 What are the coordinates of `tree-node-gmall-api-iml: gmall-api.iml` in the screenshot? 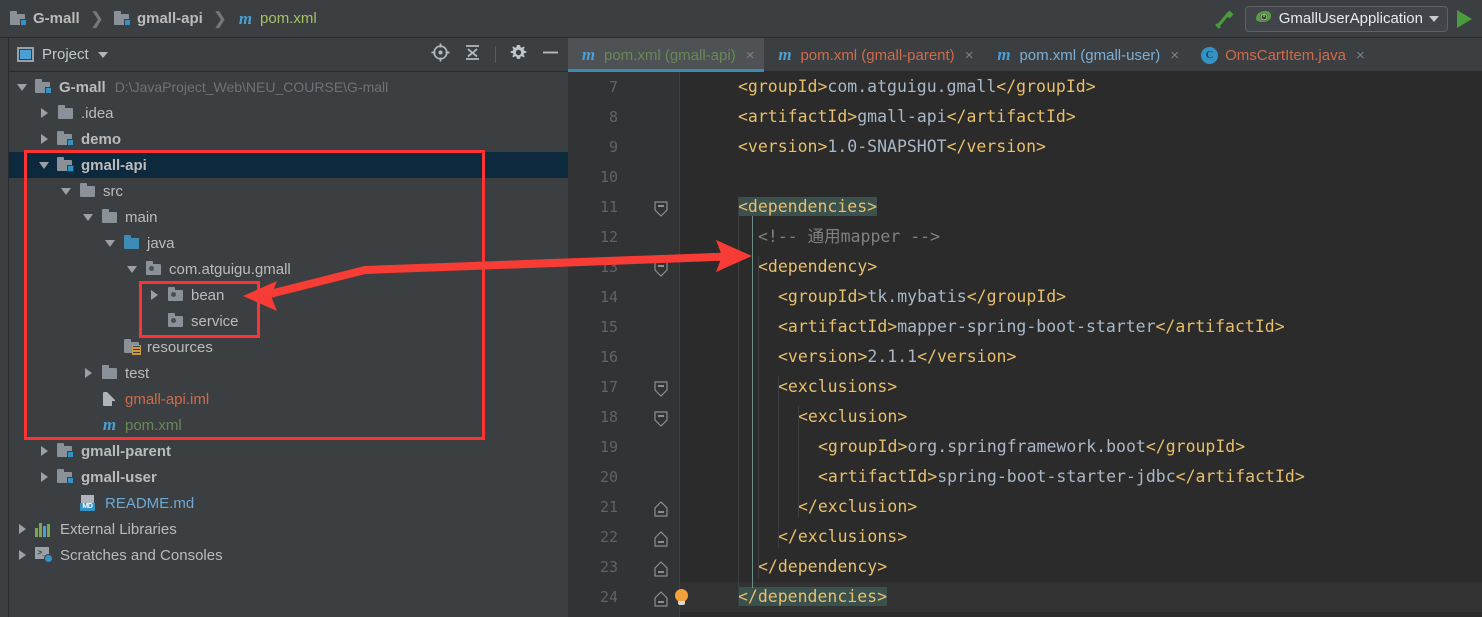 It's located at (288, 399).